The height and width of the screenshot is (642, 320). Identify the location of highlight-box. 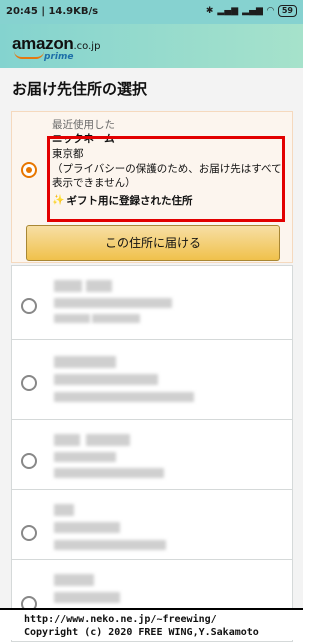
(166, 179).